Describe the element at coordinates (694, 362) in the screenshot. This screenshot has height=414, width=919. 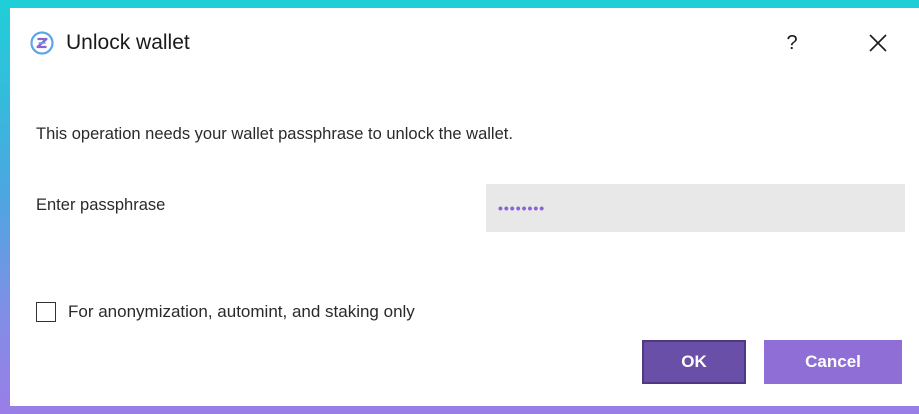
I see `ok-button: OK` at that location.